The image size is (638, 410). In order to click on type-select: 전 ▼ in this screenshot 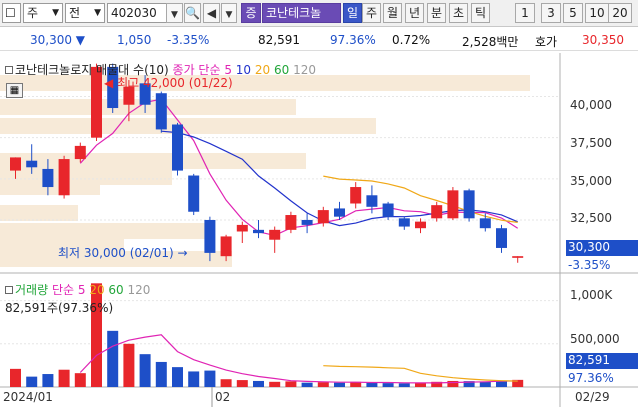, I will do `click(85, 13)`.